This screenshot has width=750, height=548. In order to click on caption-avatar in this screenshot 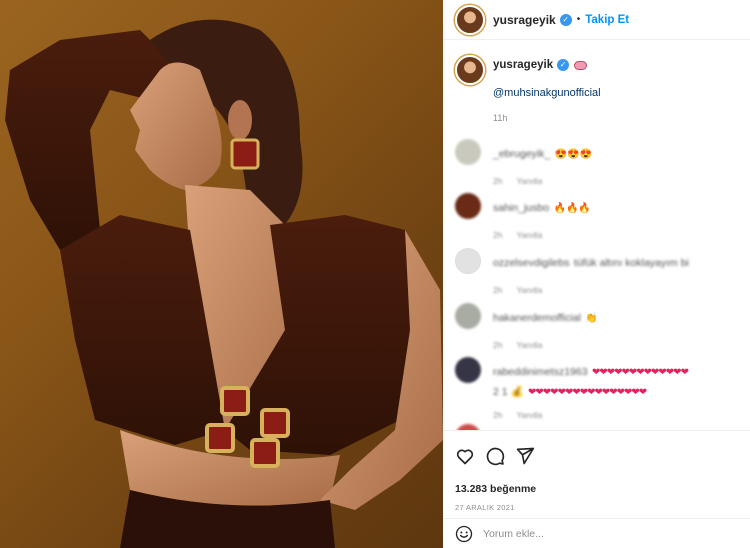, I will do `click(470, 70)`.